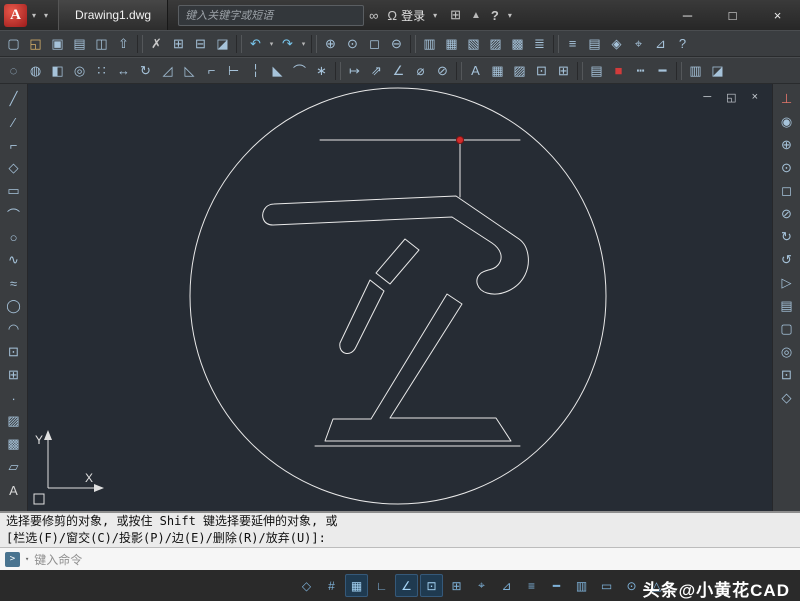 The height and width of the screenshot is (601, 800). Describe the element at coordinates (14, 145) in the screenshot. I see `polyline-icon: ⌐` at that location.